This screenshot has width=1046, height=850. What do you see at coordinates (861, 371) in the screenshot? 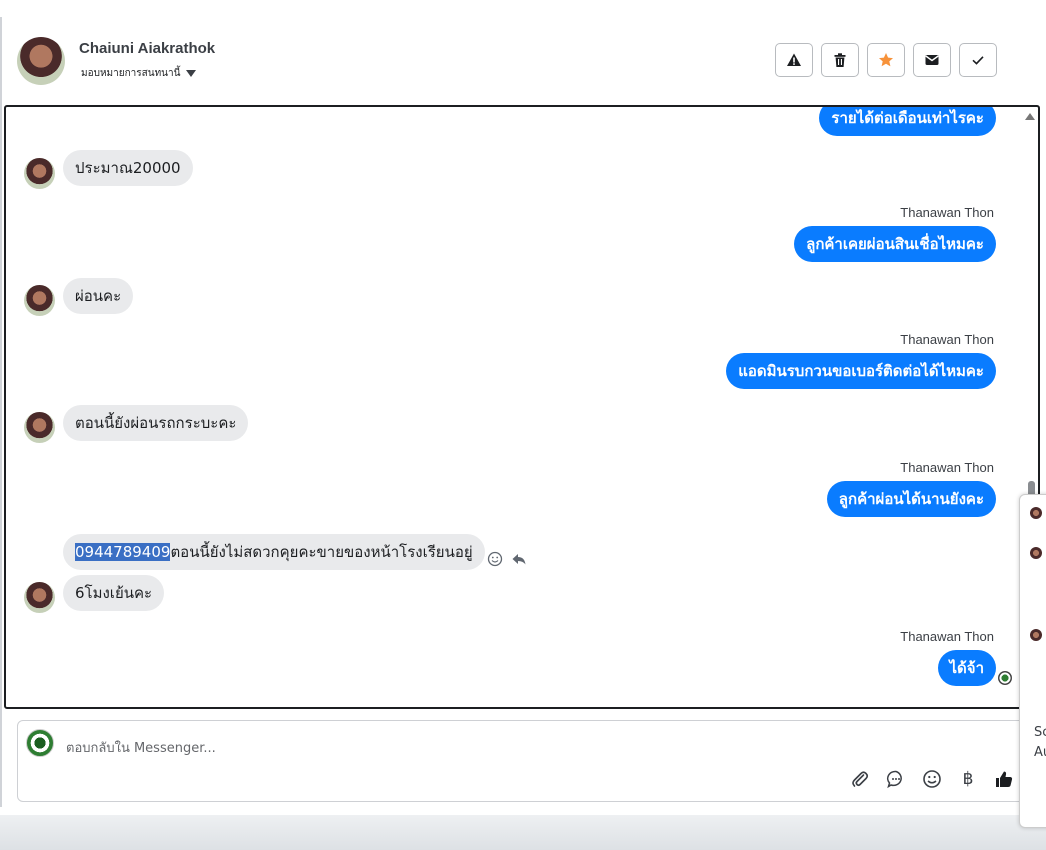
I see `outgoing-message: แอดมินรบกวนขอเบอร์ติดต่อได้ไหมคะ` at bounding box center [861, 371].